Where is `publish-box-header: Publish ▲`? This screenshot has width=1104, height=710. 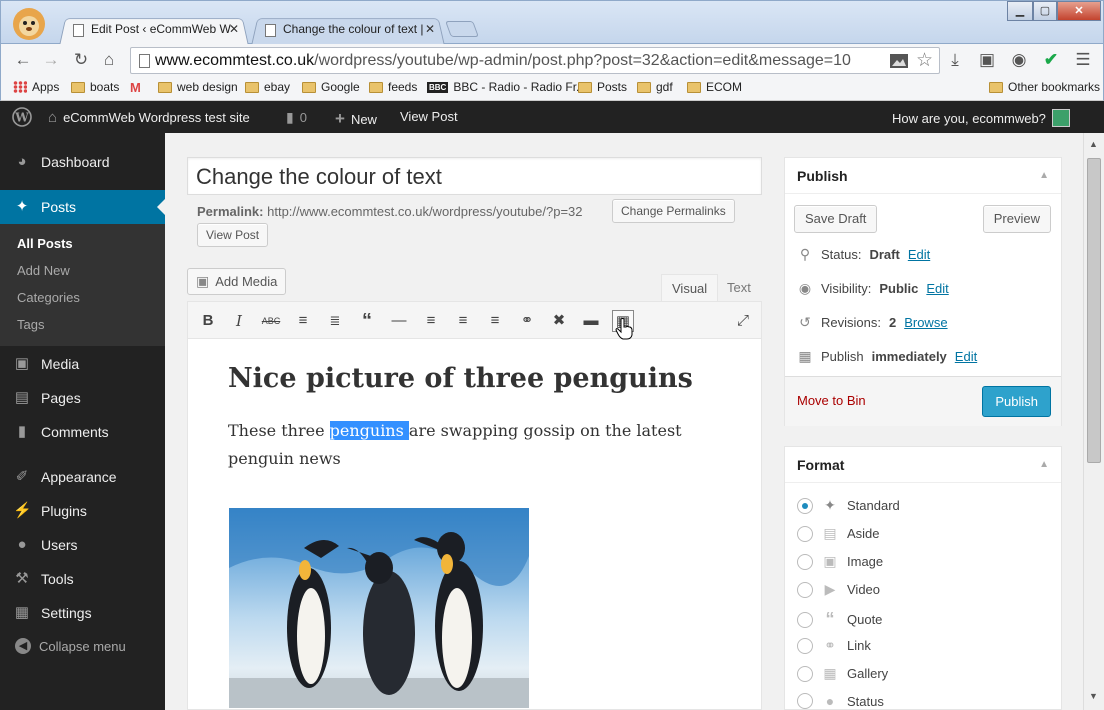
publish-box-header: Publish ▲ is located at coordinates (923, 176).